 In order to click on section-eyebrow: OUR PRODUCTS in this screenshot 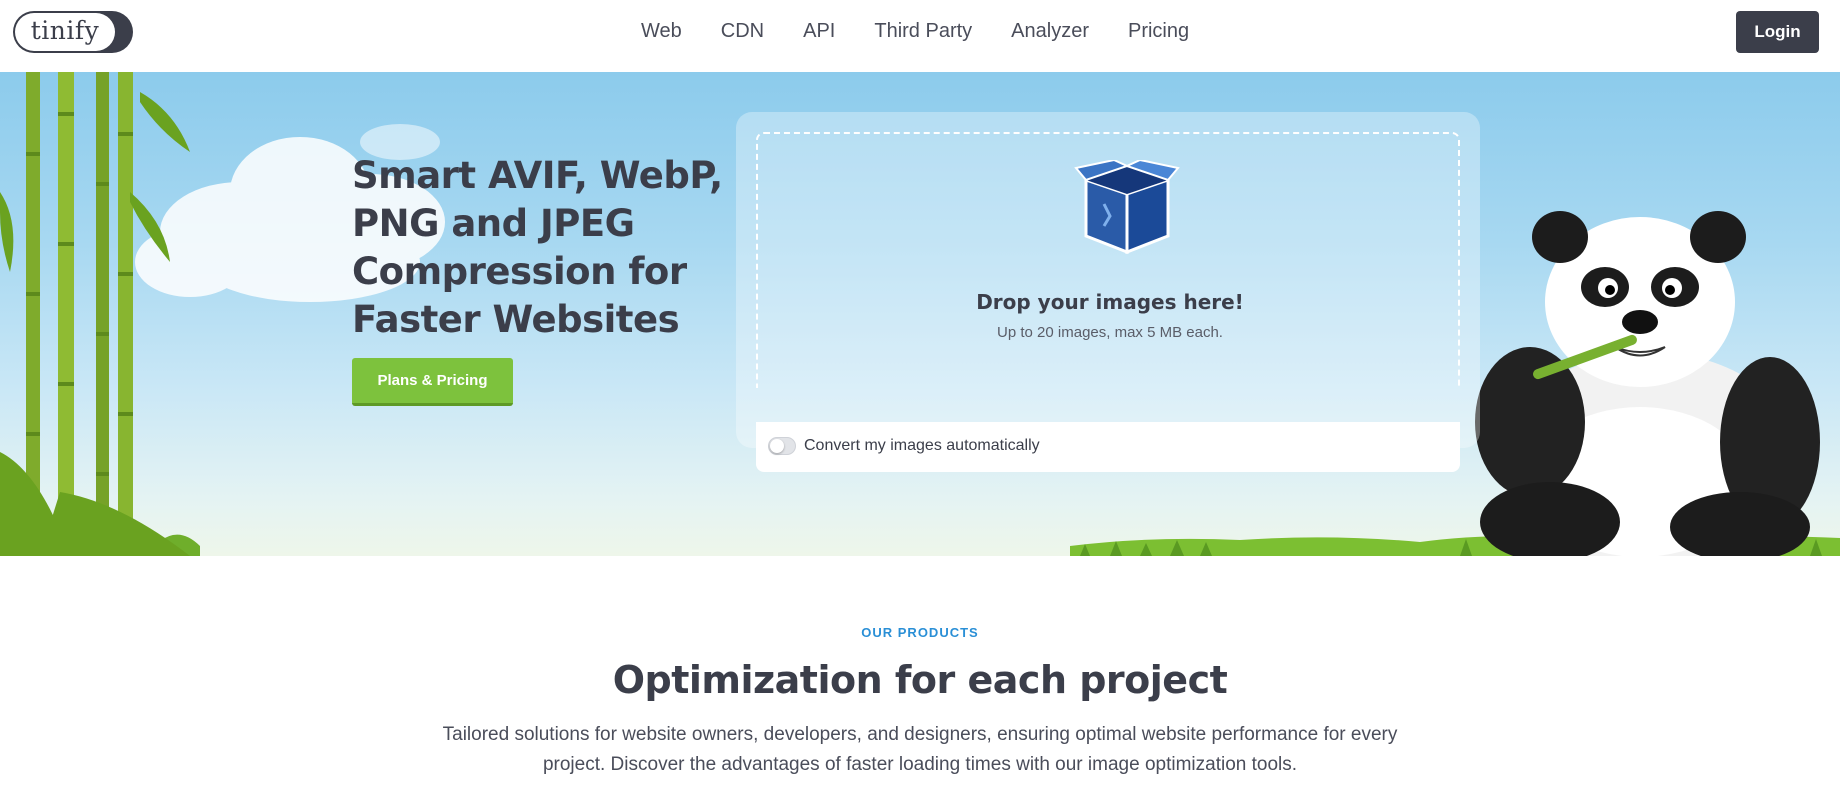, I will do `click(920, 632)`.